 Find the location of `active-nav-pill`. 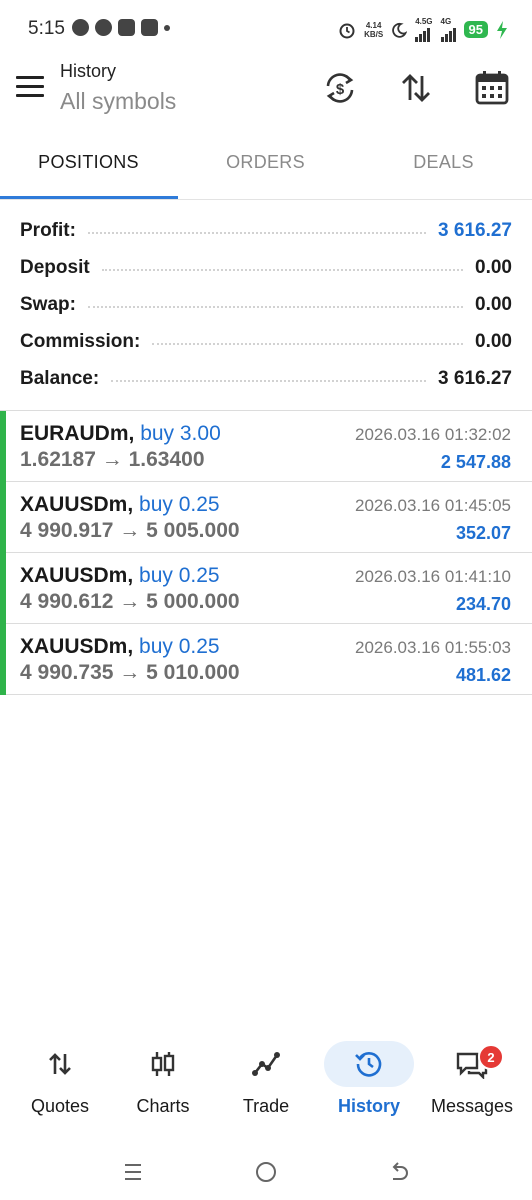

active-nav-pill is located at coordinates (369, 1064).